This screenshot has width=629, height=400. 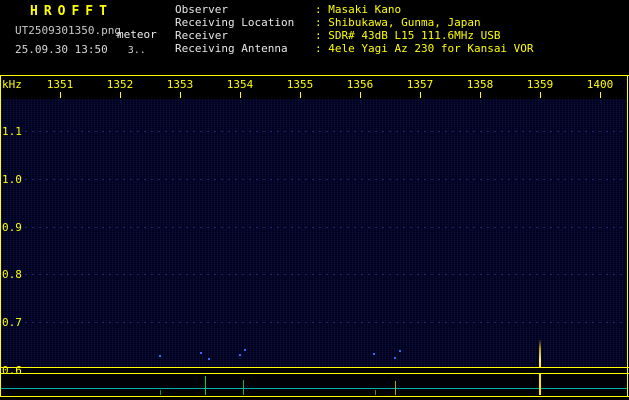 I want to click on time-axis-label: 1358, so click(x=480, y=84).